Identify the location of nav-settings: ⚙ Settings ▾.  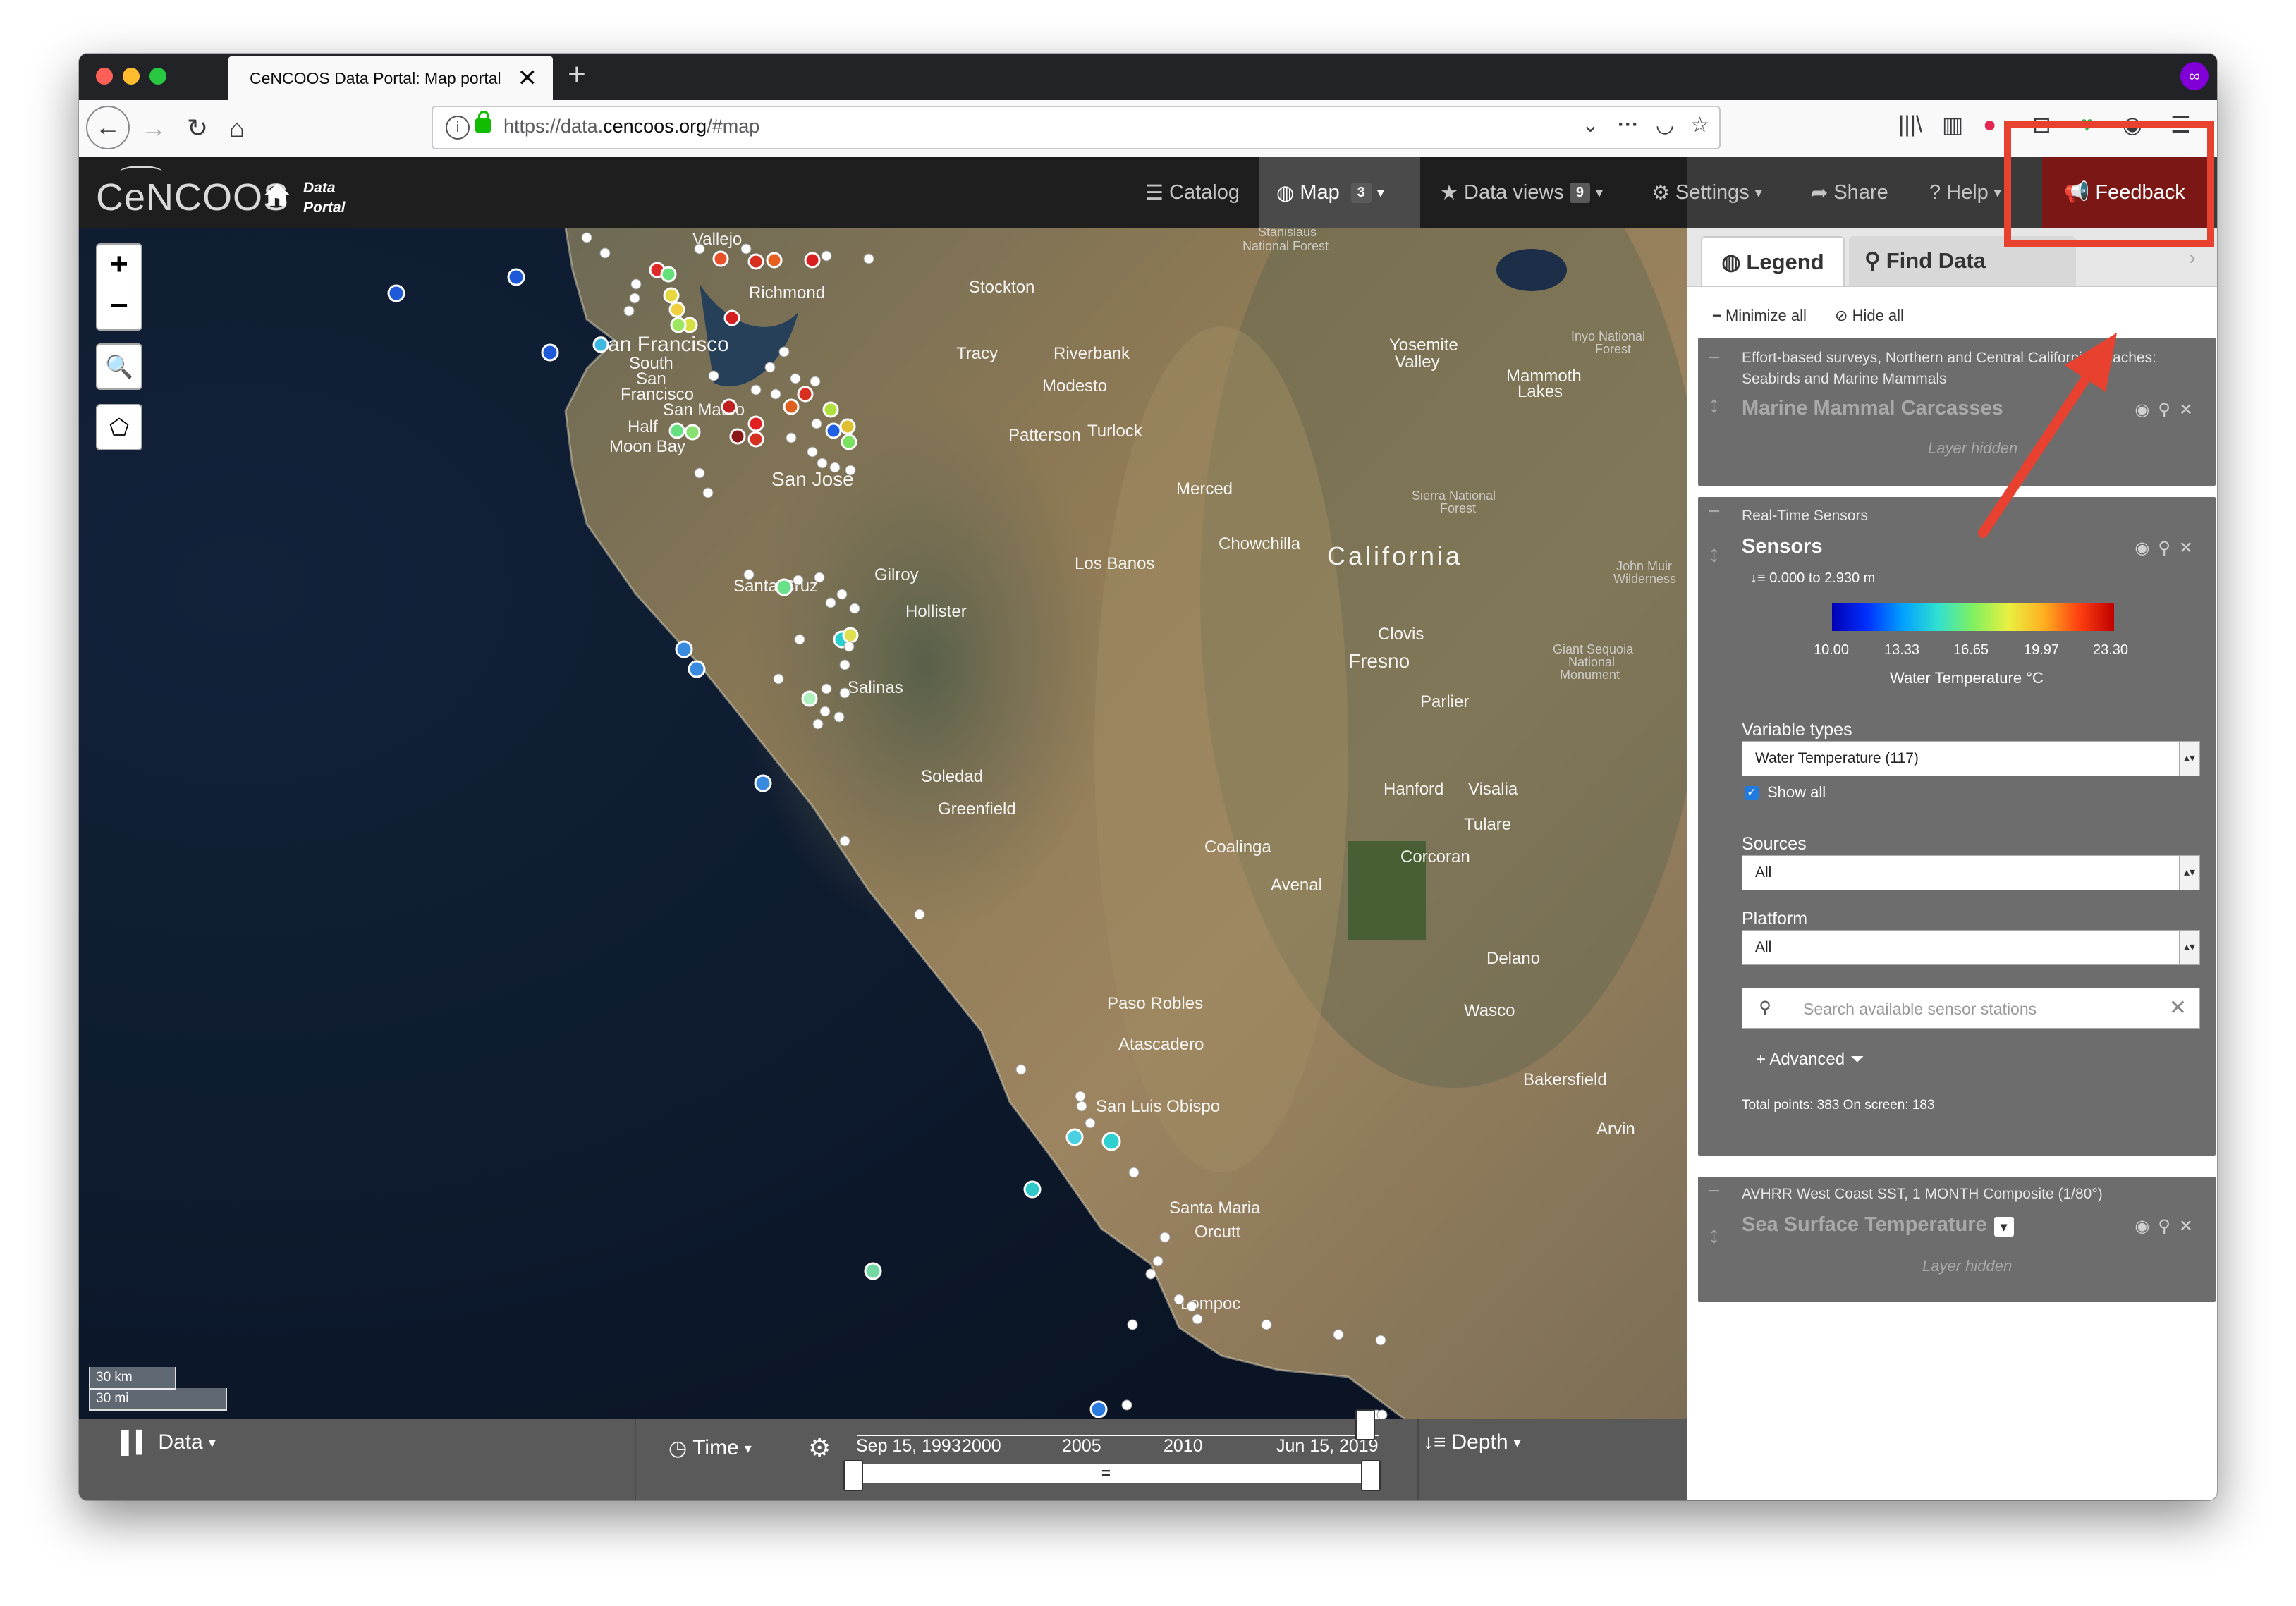
(1707, 192).